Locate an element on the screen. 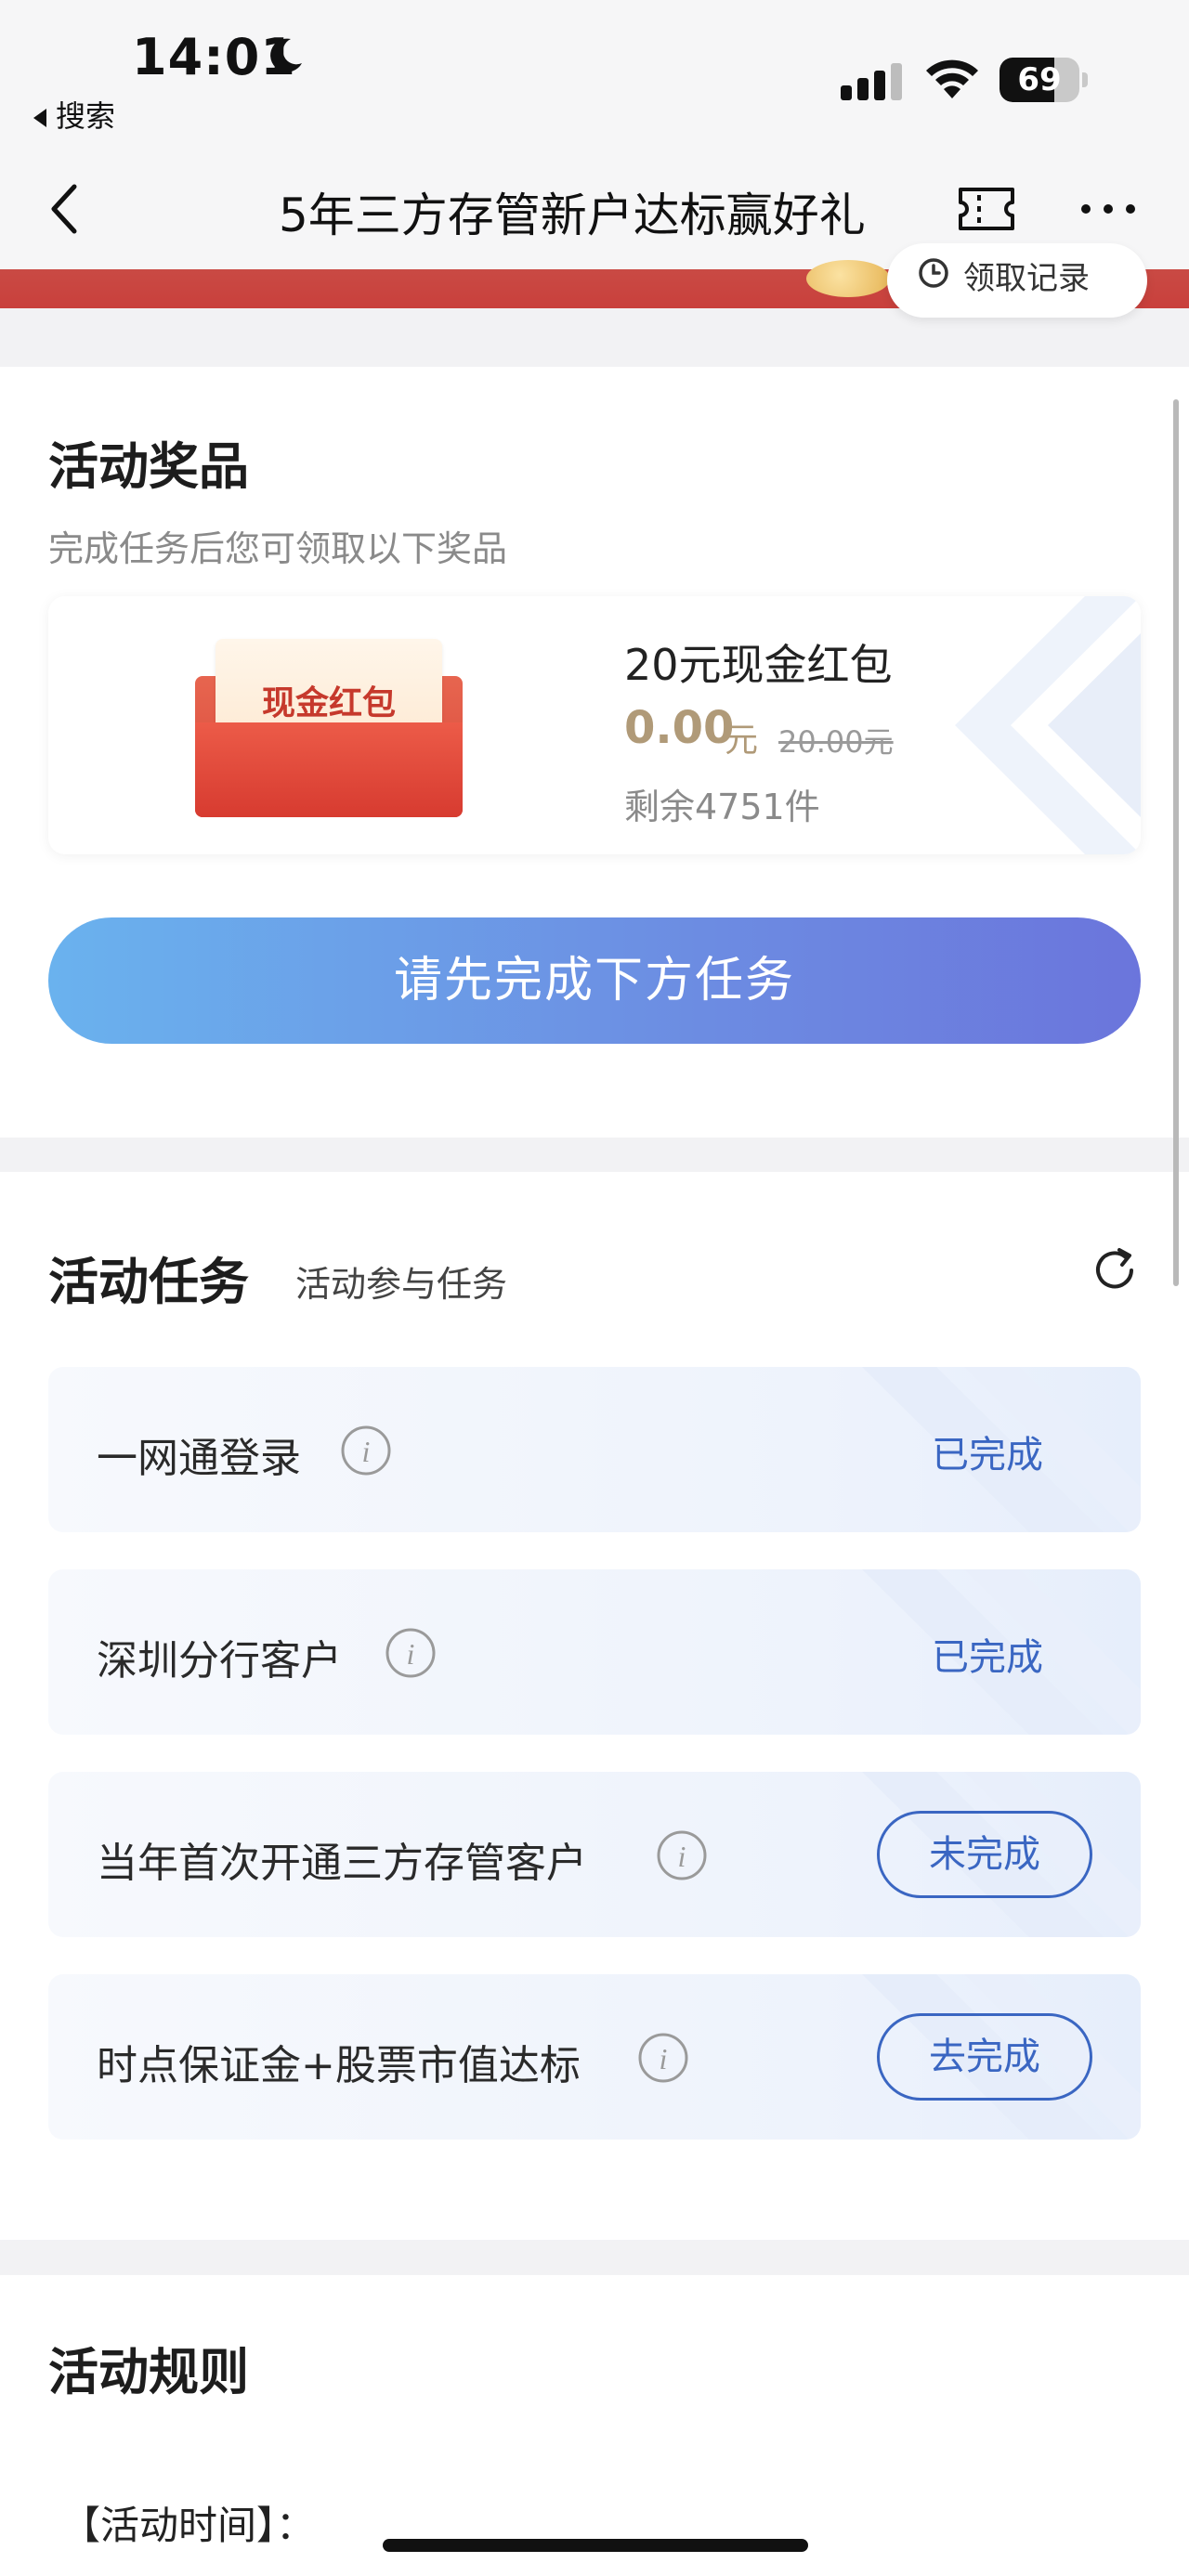 The width and height of the screenshot is (1189, 2576). go-complete-button: 去完成 is located at coordinates (984, 2057).